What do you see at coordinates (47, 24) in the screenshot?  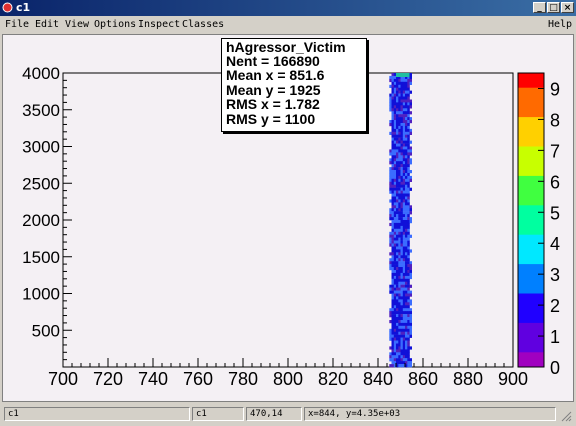 I see `menu-edit: Edit` at bounding box center [47, 24].